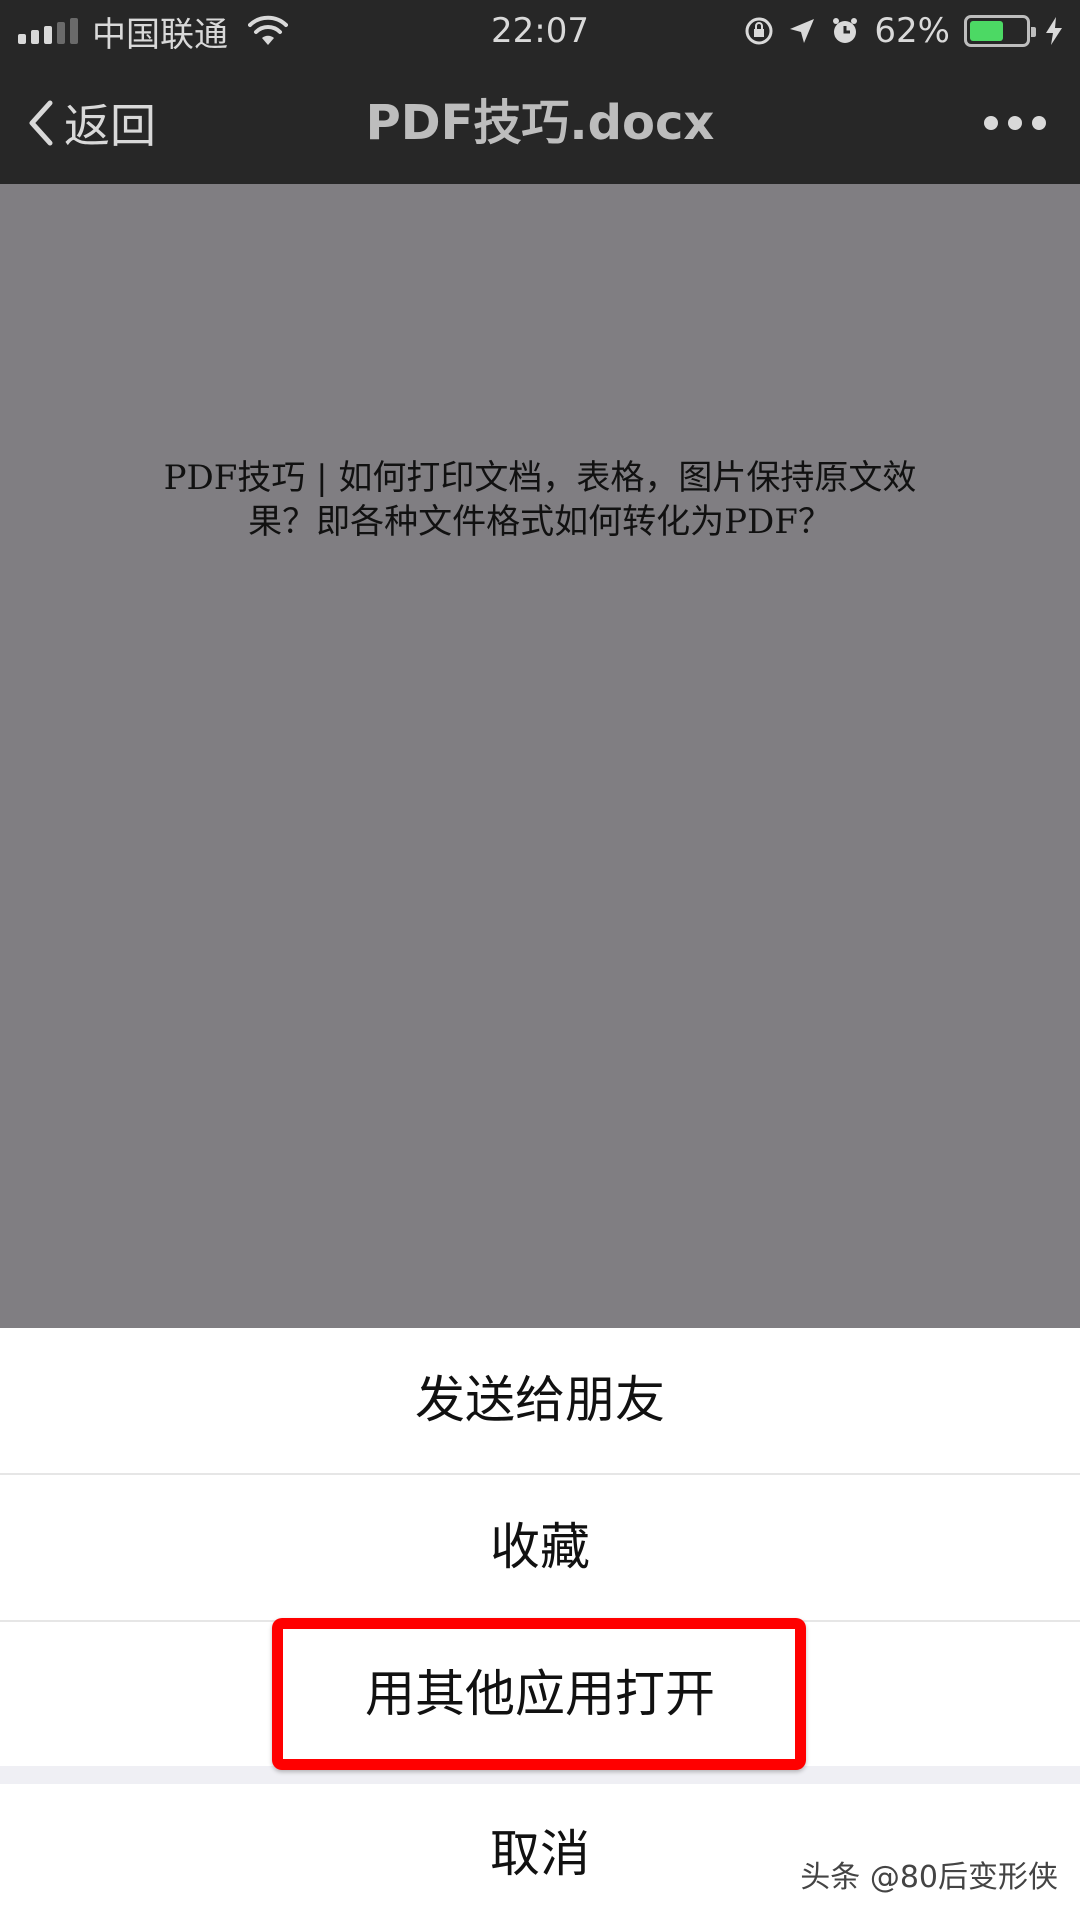 The height and width of the screenshot is (1924, 1080). Describe the element at coordinates (540, 1775) in the screenshot. I see `sheet-gap` at that location.